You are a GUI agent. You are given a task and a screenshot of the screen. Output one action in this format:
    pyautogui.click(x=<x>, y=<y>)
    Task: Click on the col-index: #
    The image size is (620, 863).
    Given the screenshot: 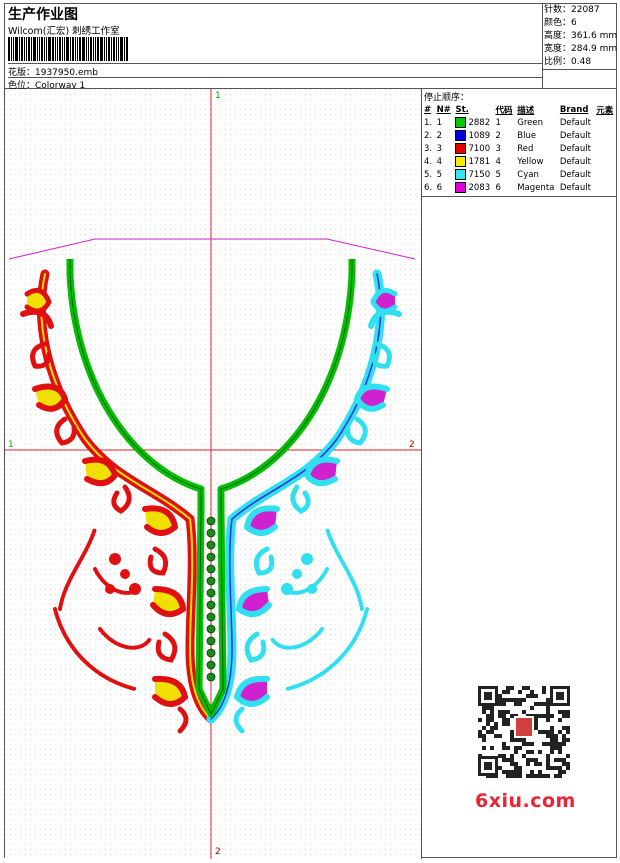 What is the action you would take?
    pyautogui.click(x=428, y=109)
    